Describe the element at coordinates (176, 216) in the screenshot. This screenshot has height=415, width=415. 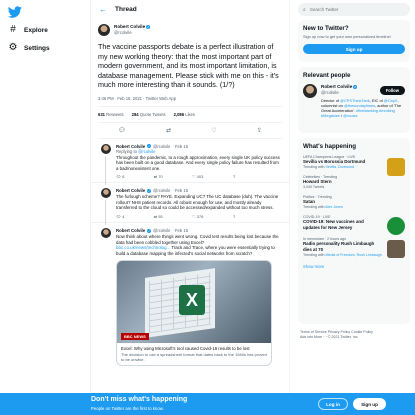
I see `tweet-actions: 💬︎ 4 ⇄ 55 ♡ 378 ⇪` at that location.